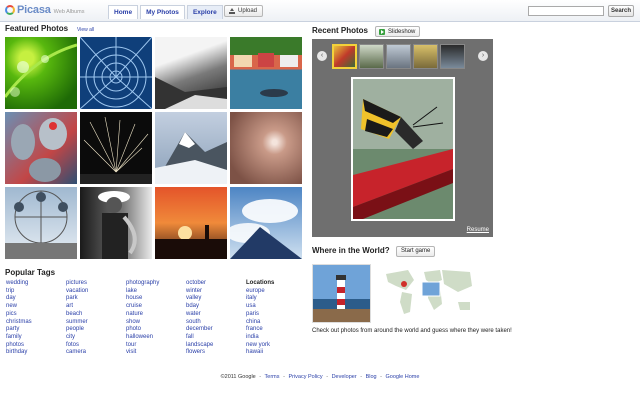  I want to click on tag-link: day, so click(35, 299).